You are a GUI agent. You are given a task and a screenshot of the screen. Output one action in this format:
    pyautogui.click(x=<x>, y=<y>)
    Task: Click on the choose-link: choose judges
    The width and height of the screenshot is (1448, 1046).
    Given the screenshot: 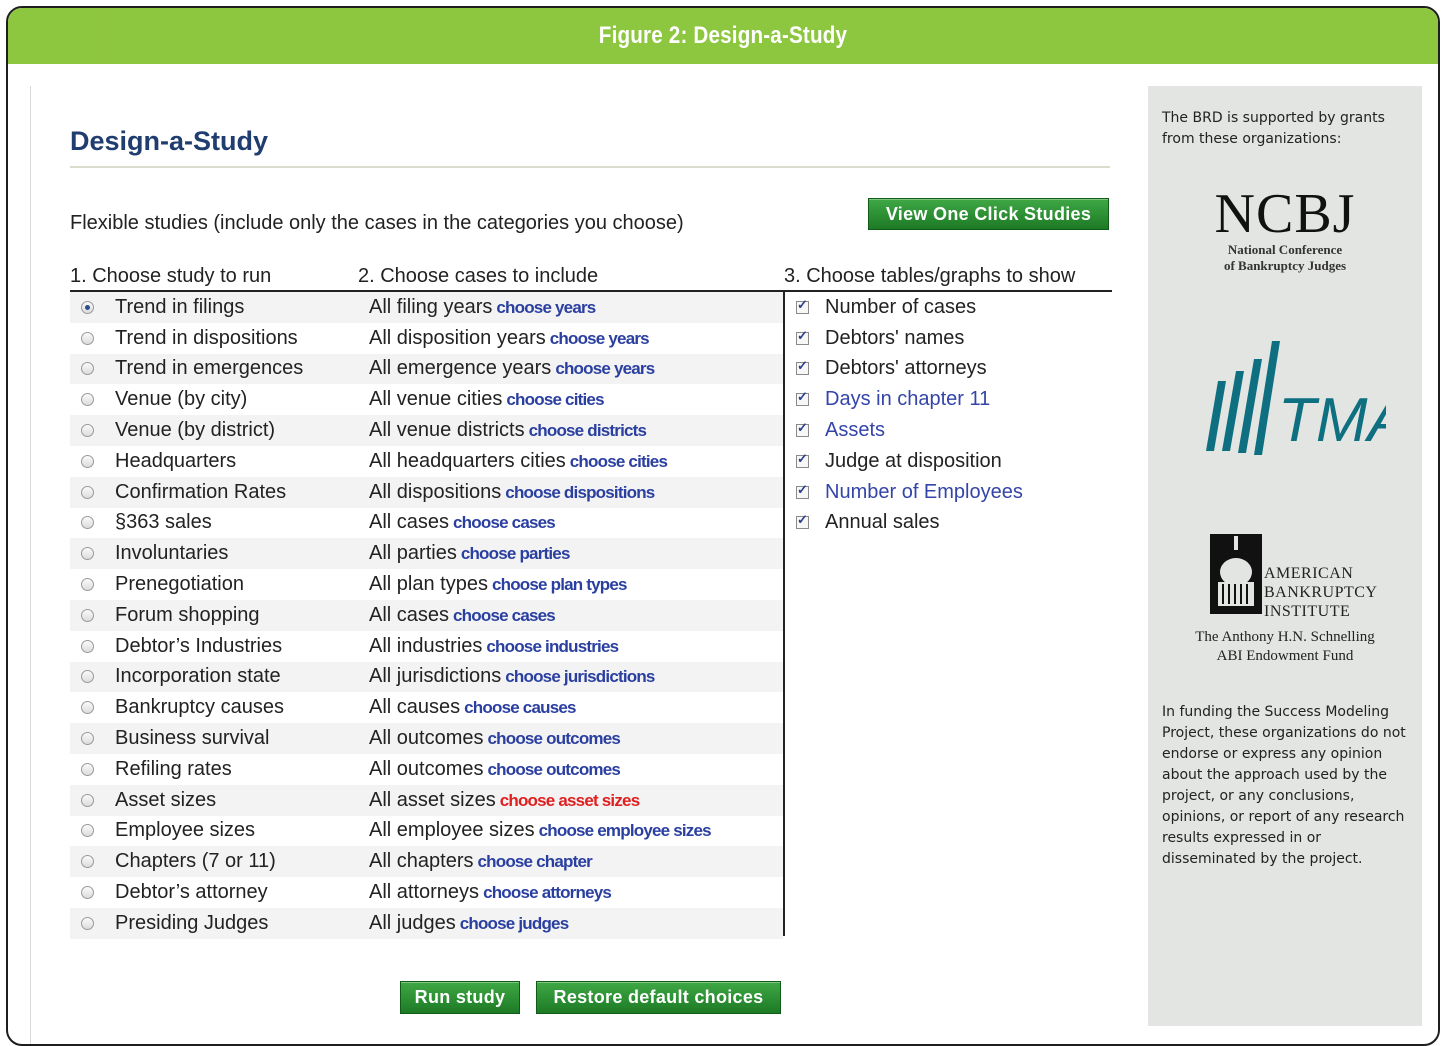 What is the action you would take?
    pyautogui.click(x=514, y=923)
    